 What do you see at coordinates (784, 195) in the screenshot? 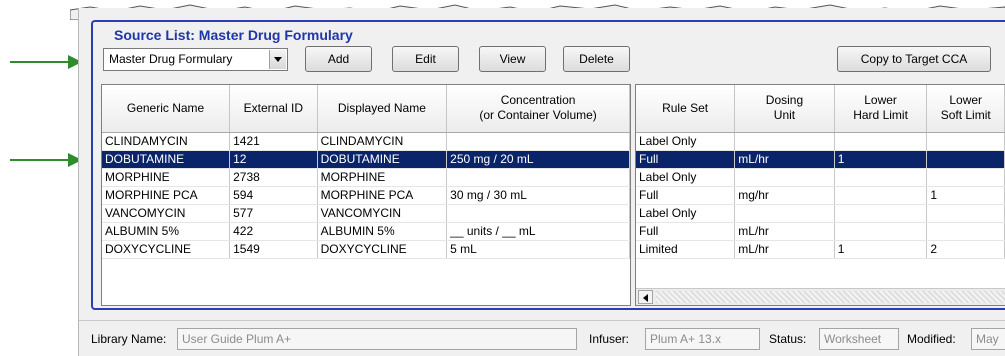
I see `rule-cell: mg/hr` at bounding box center [784, 195].